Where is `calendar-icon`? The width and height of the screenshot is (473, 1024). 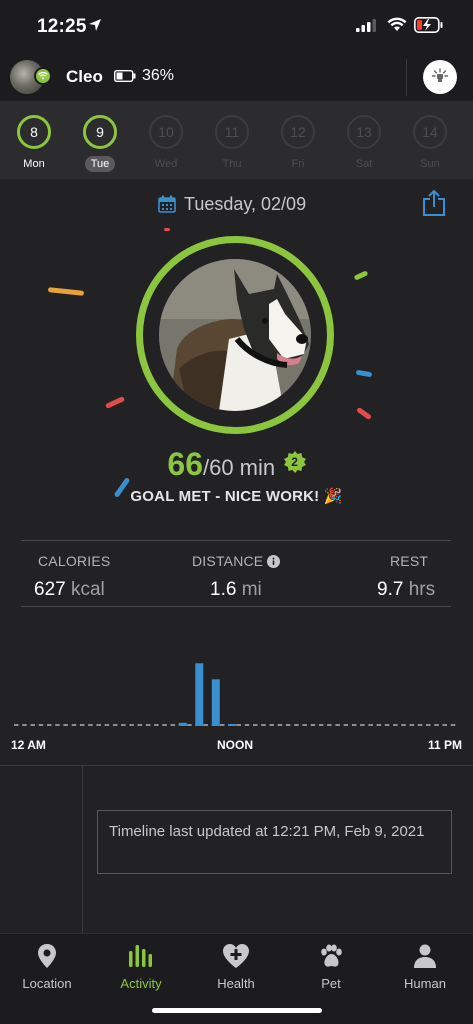 calendar-icon is located at coordinates (167, 204).